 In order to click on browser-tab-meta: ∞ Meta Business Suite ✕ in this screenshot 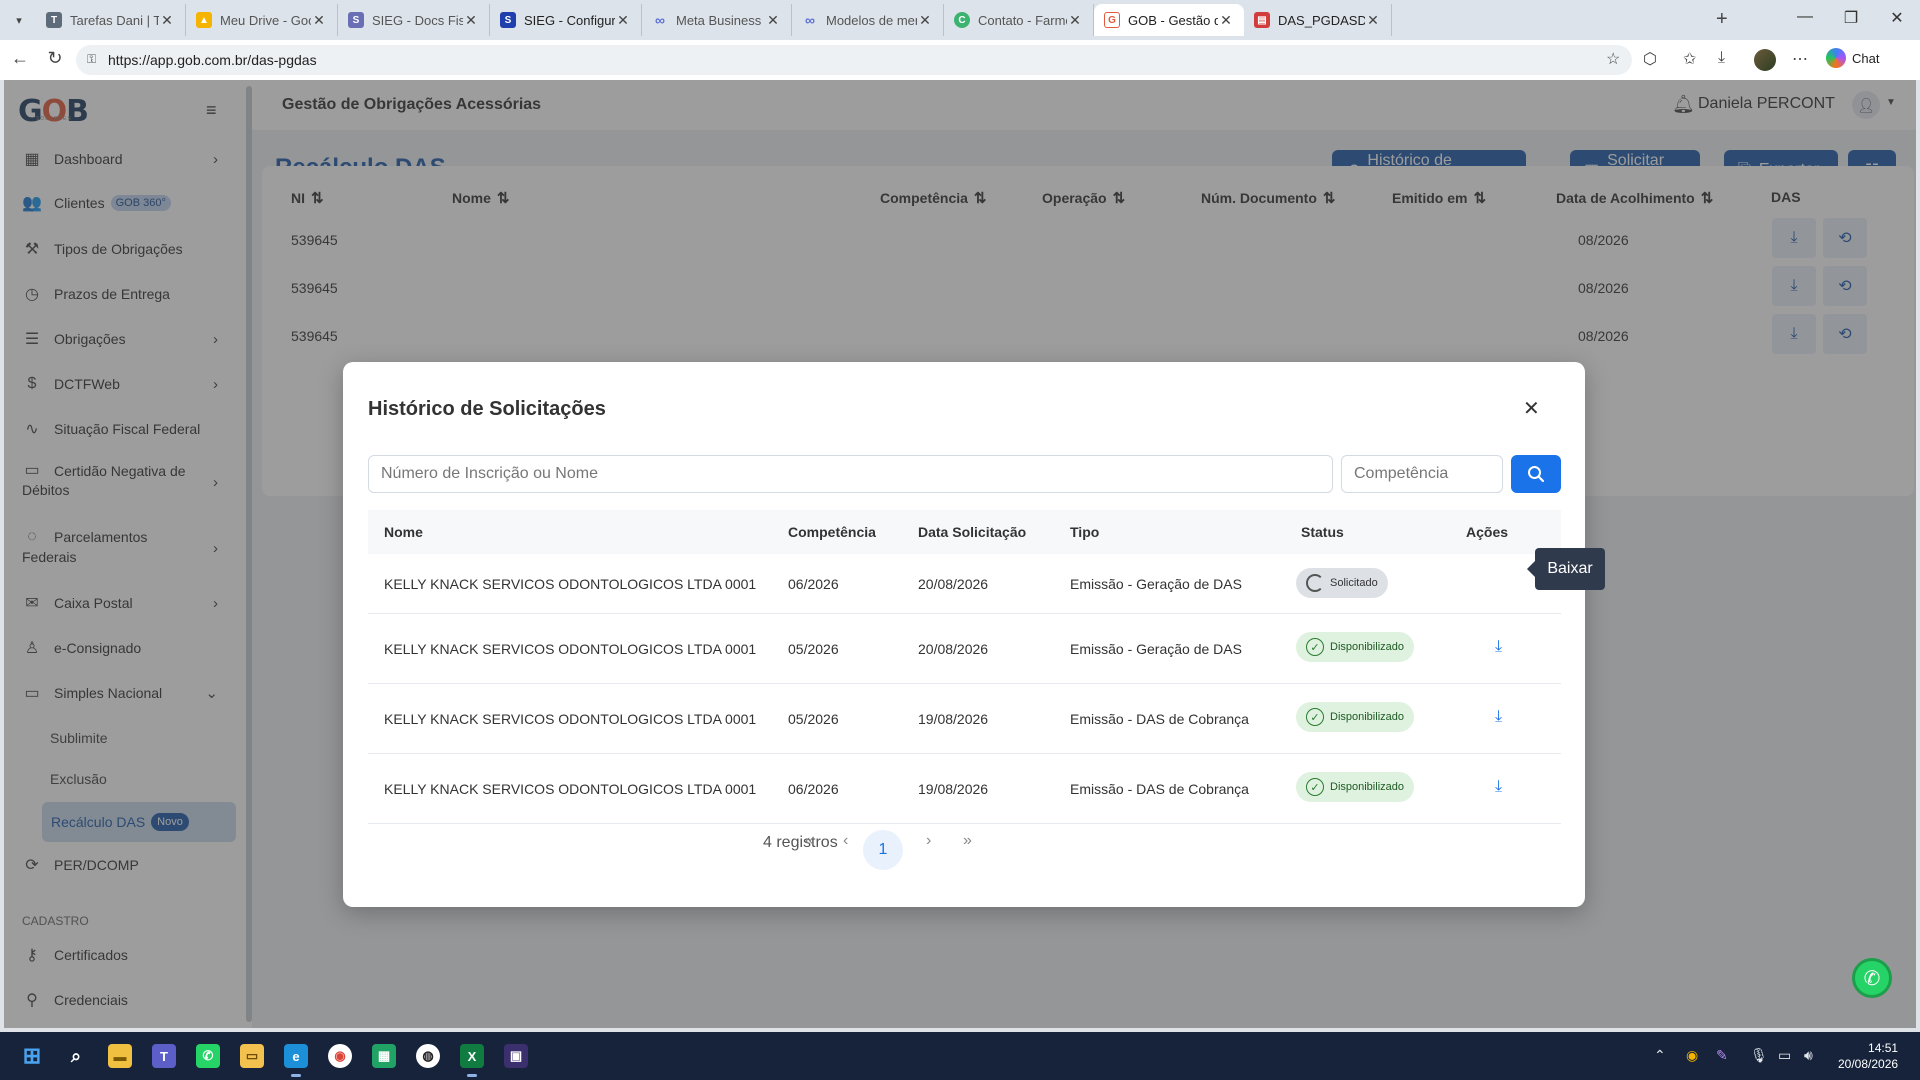, I will do `click(717, 20)`.